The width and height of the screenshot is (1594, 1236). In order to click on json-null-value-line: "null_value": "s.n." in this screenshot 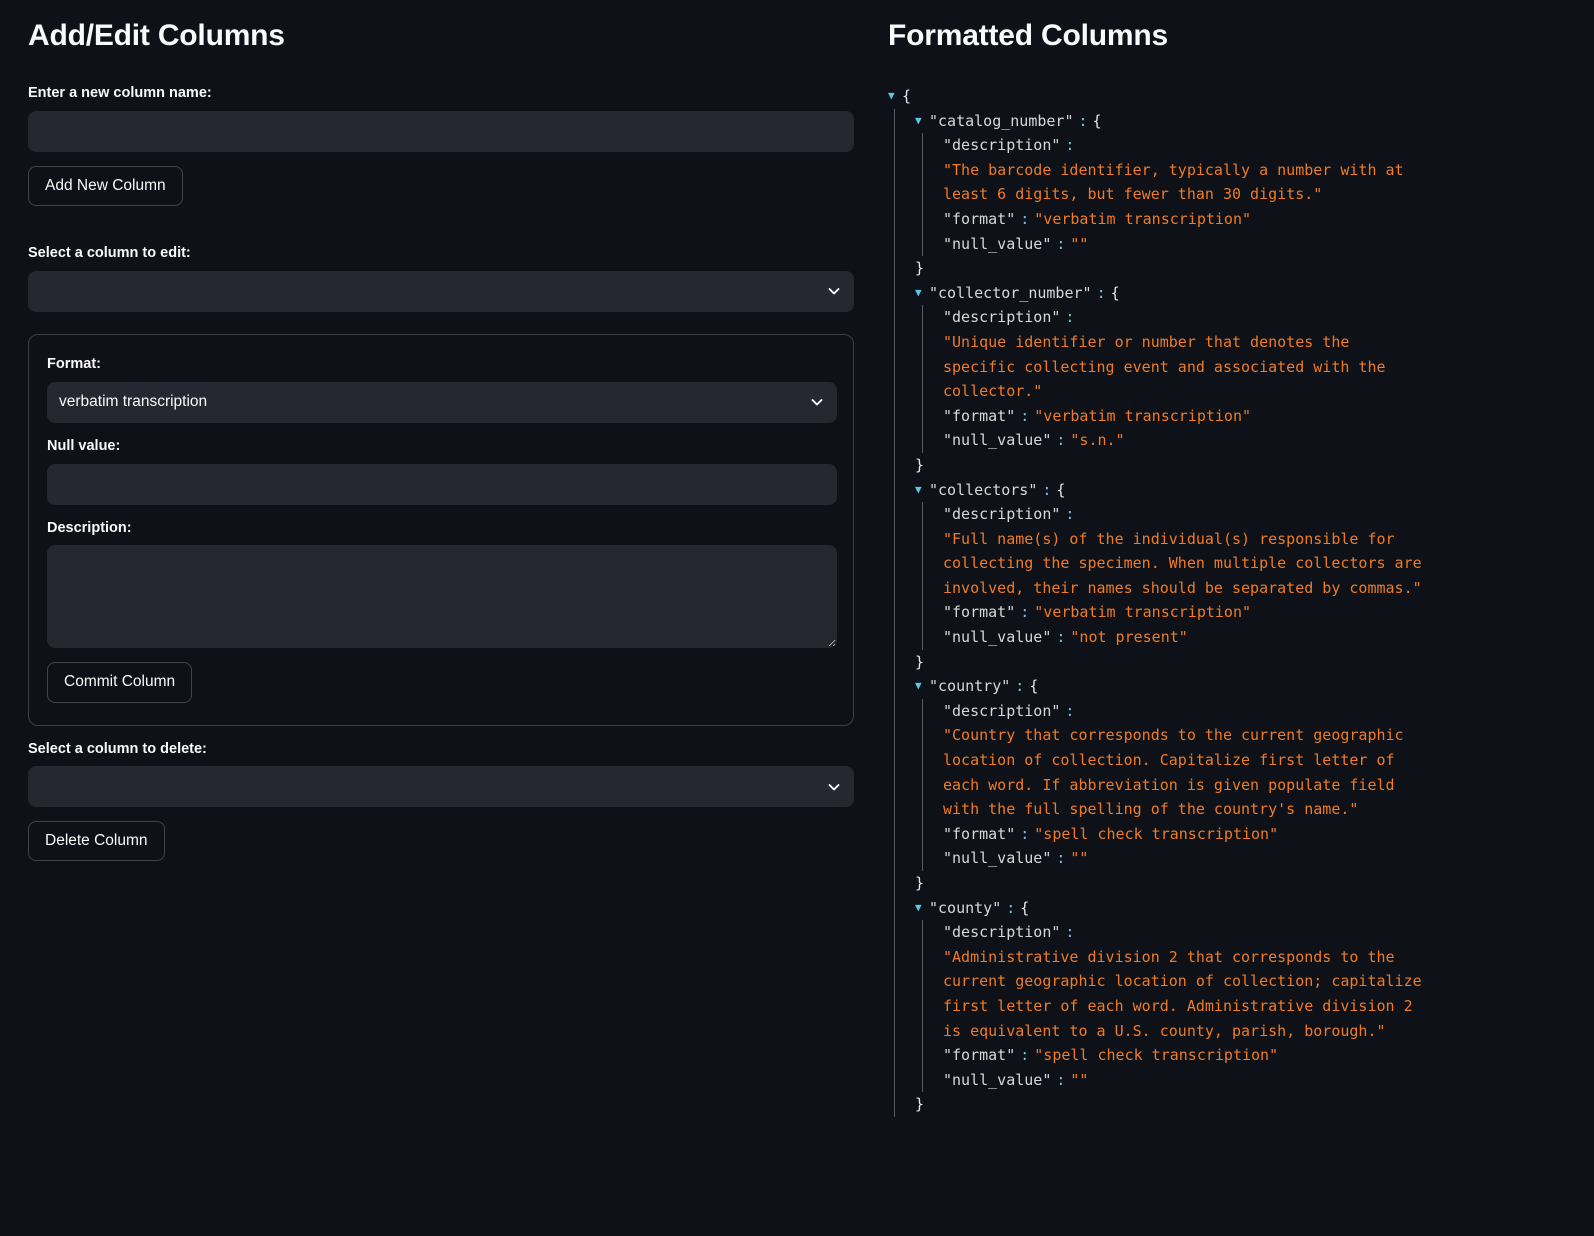, I will do `click(1173, 440)`.